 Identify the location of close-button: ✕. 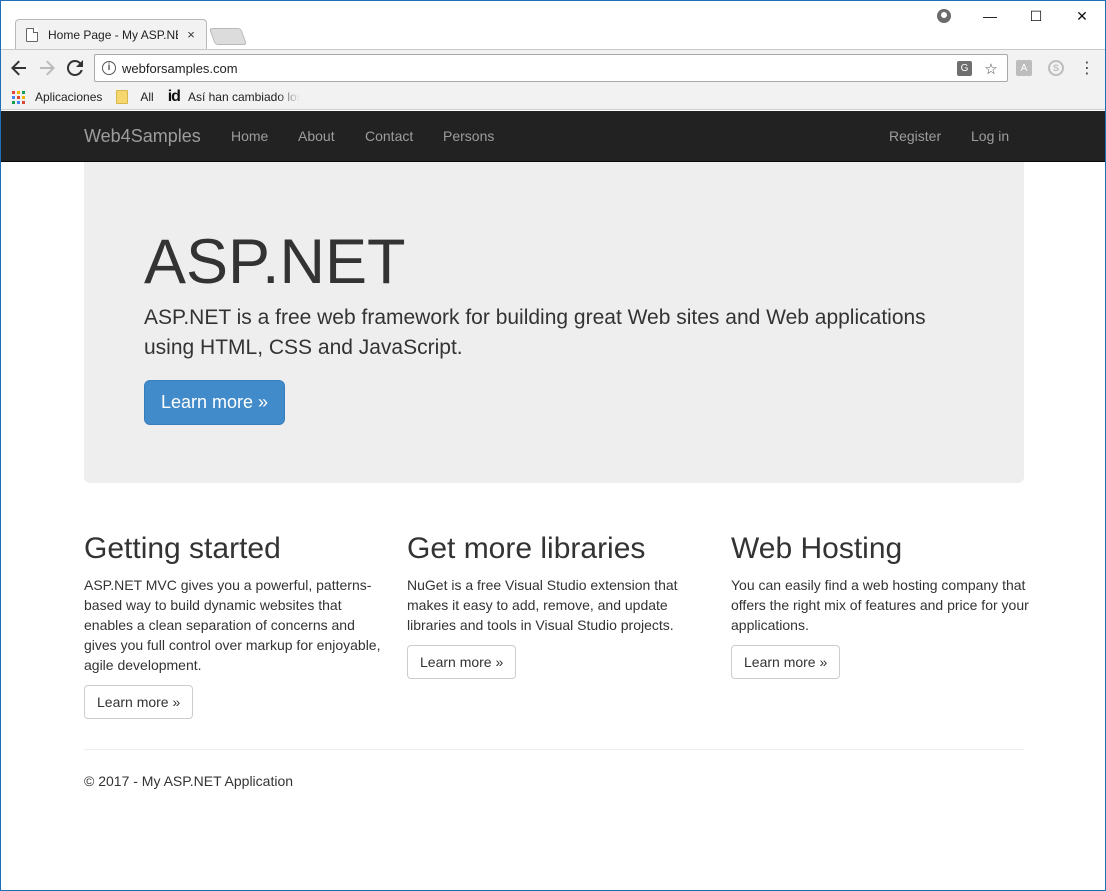
(1082, 16).